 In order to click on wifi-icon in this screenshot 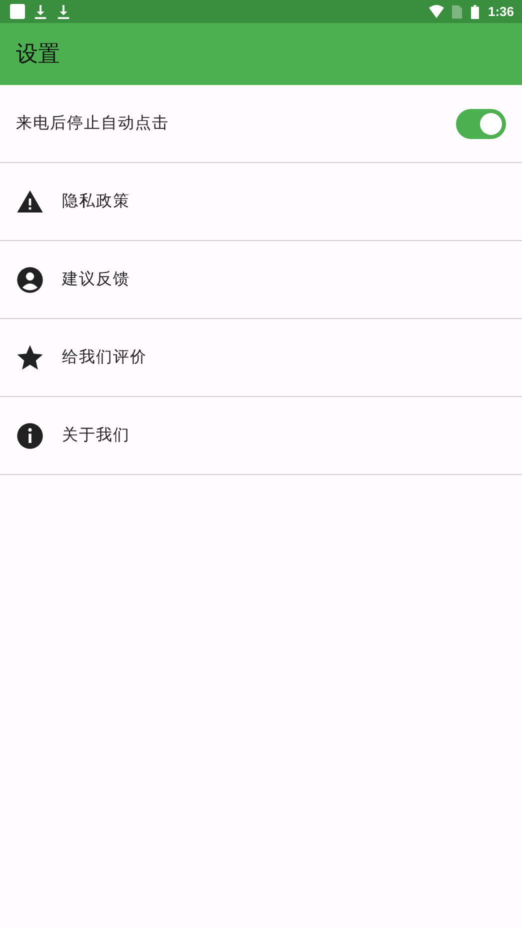, I will do `click(436, 11)`.